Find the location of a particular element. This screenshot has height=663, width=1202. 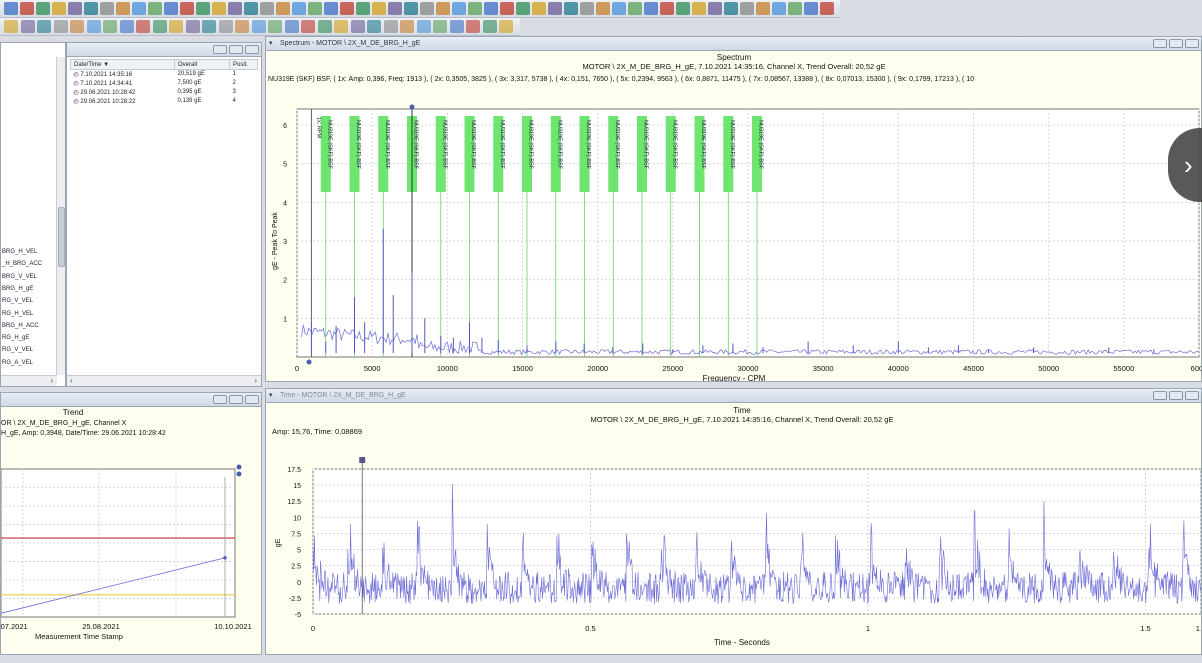

table-row: ◴ 29.06.2021 10:28:22 0,139 gE 4 is located at coordinates (164, 101).